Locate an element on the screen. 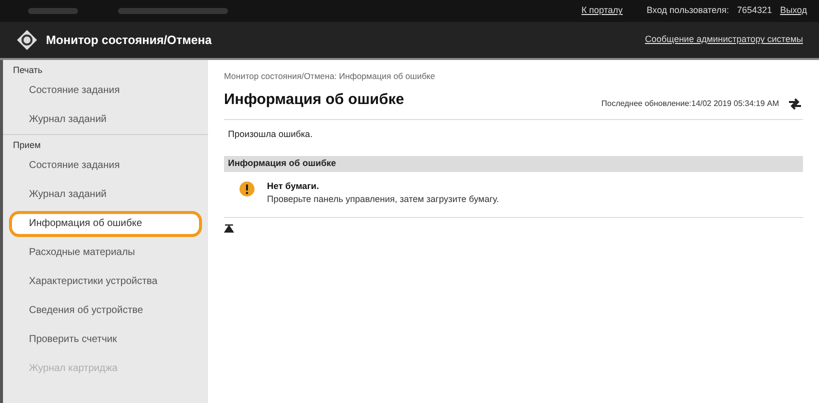 The height and width of the screenshot is (403, 819). user-label: Вход пользователя: is located at coordinates (688, 11).